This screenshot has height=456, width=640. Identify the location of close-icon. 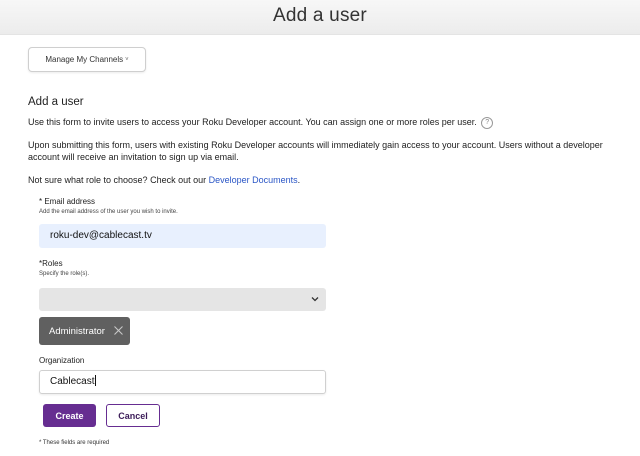
(118, 330).